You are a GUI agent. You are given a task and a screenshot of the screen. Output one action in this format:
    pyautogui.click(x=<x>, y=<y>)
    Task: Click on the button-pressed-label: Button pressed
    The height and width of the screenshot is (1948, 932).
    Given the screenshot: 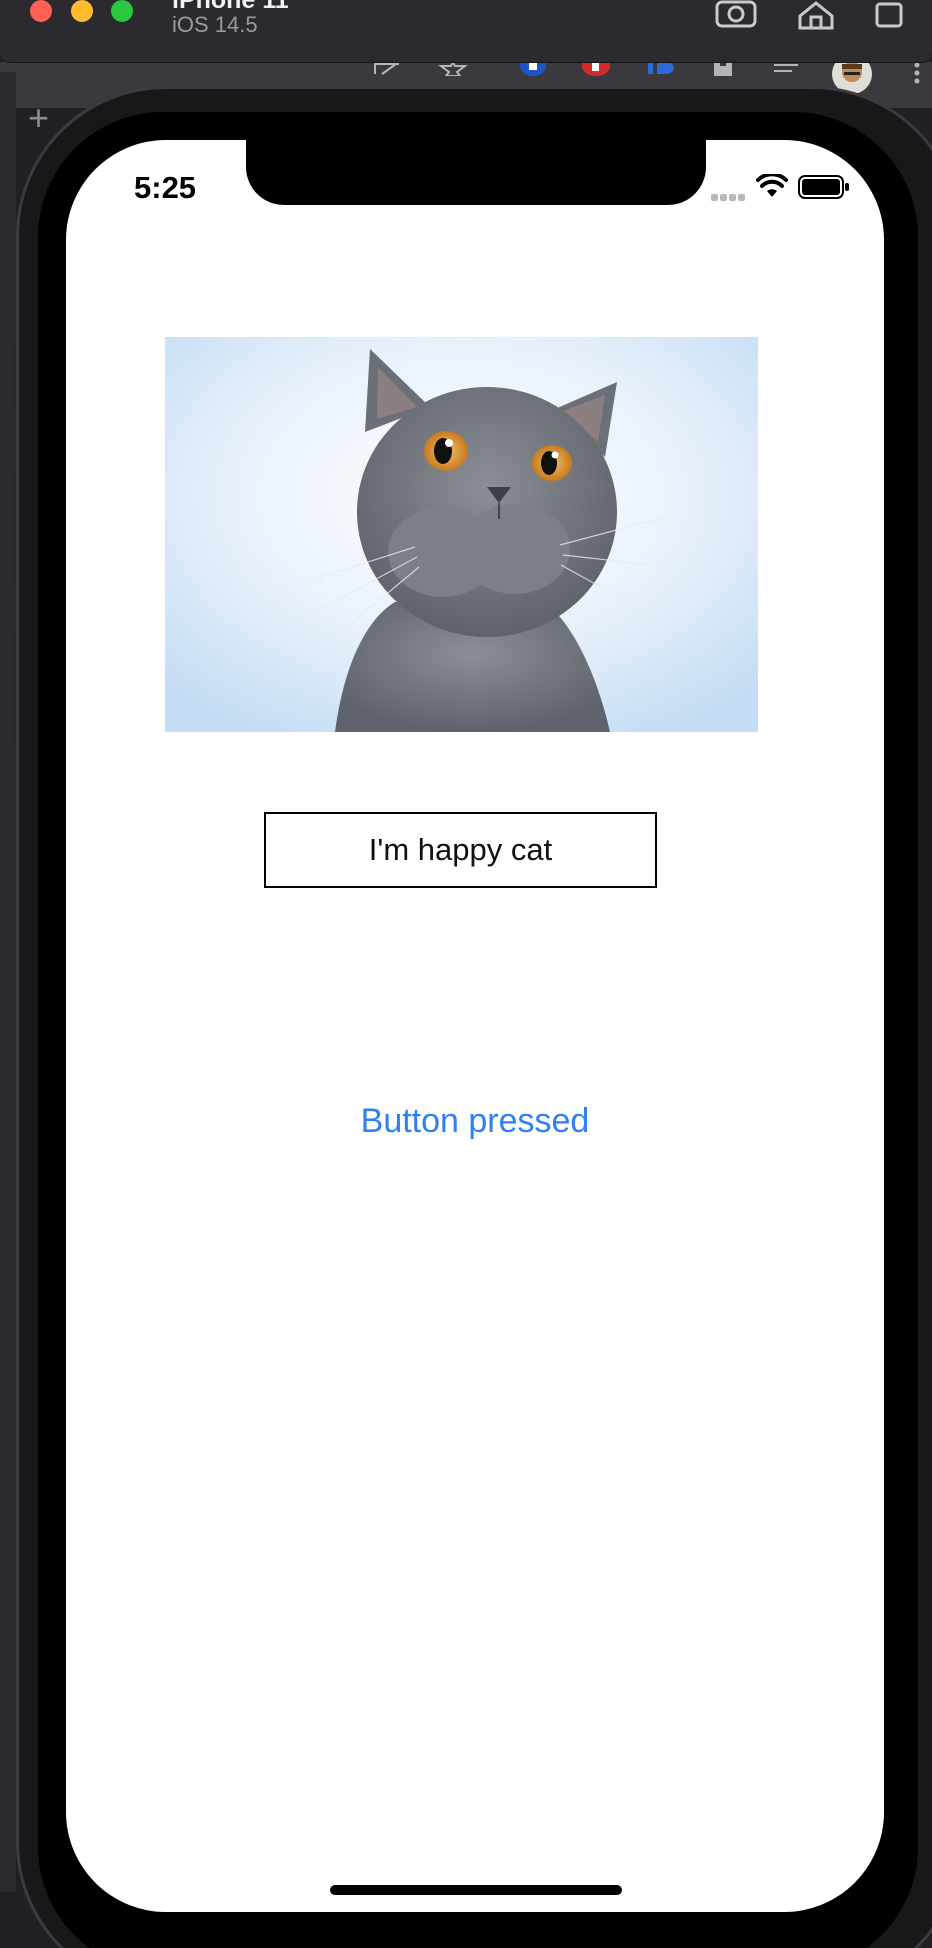 What is the action you would take?
    pyautogui.click(x=475, y=1121)
    